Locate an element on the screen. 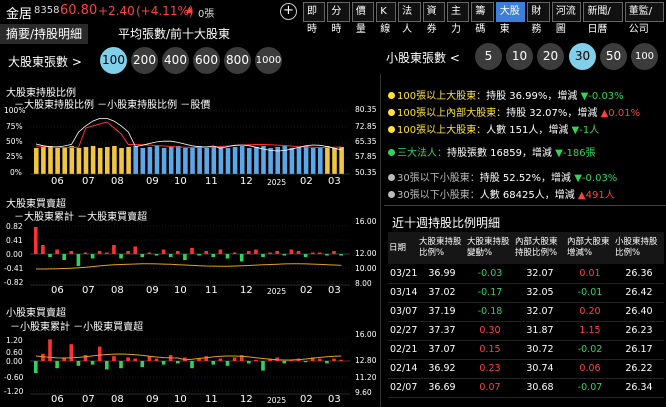 The height and width of the screenshot is (407, 666). tab-directors-company: 董監/公司 is located at coordinates (644, 18).